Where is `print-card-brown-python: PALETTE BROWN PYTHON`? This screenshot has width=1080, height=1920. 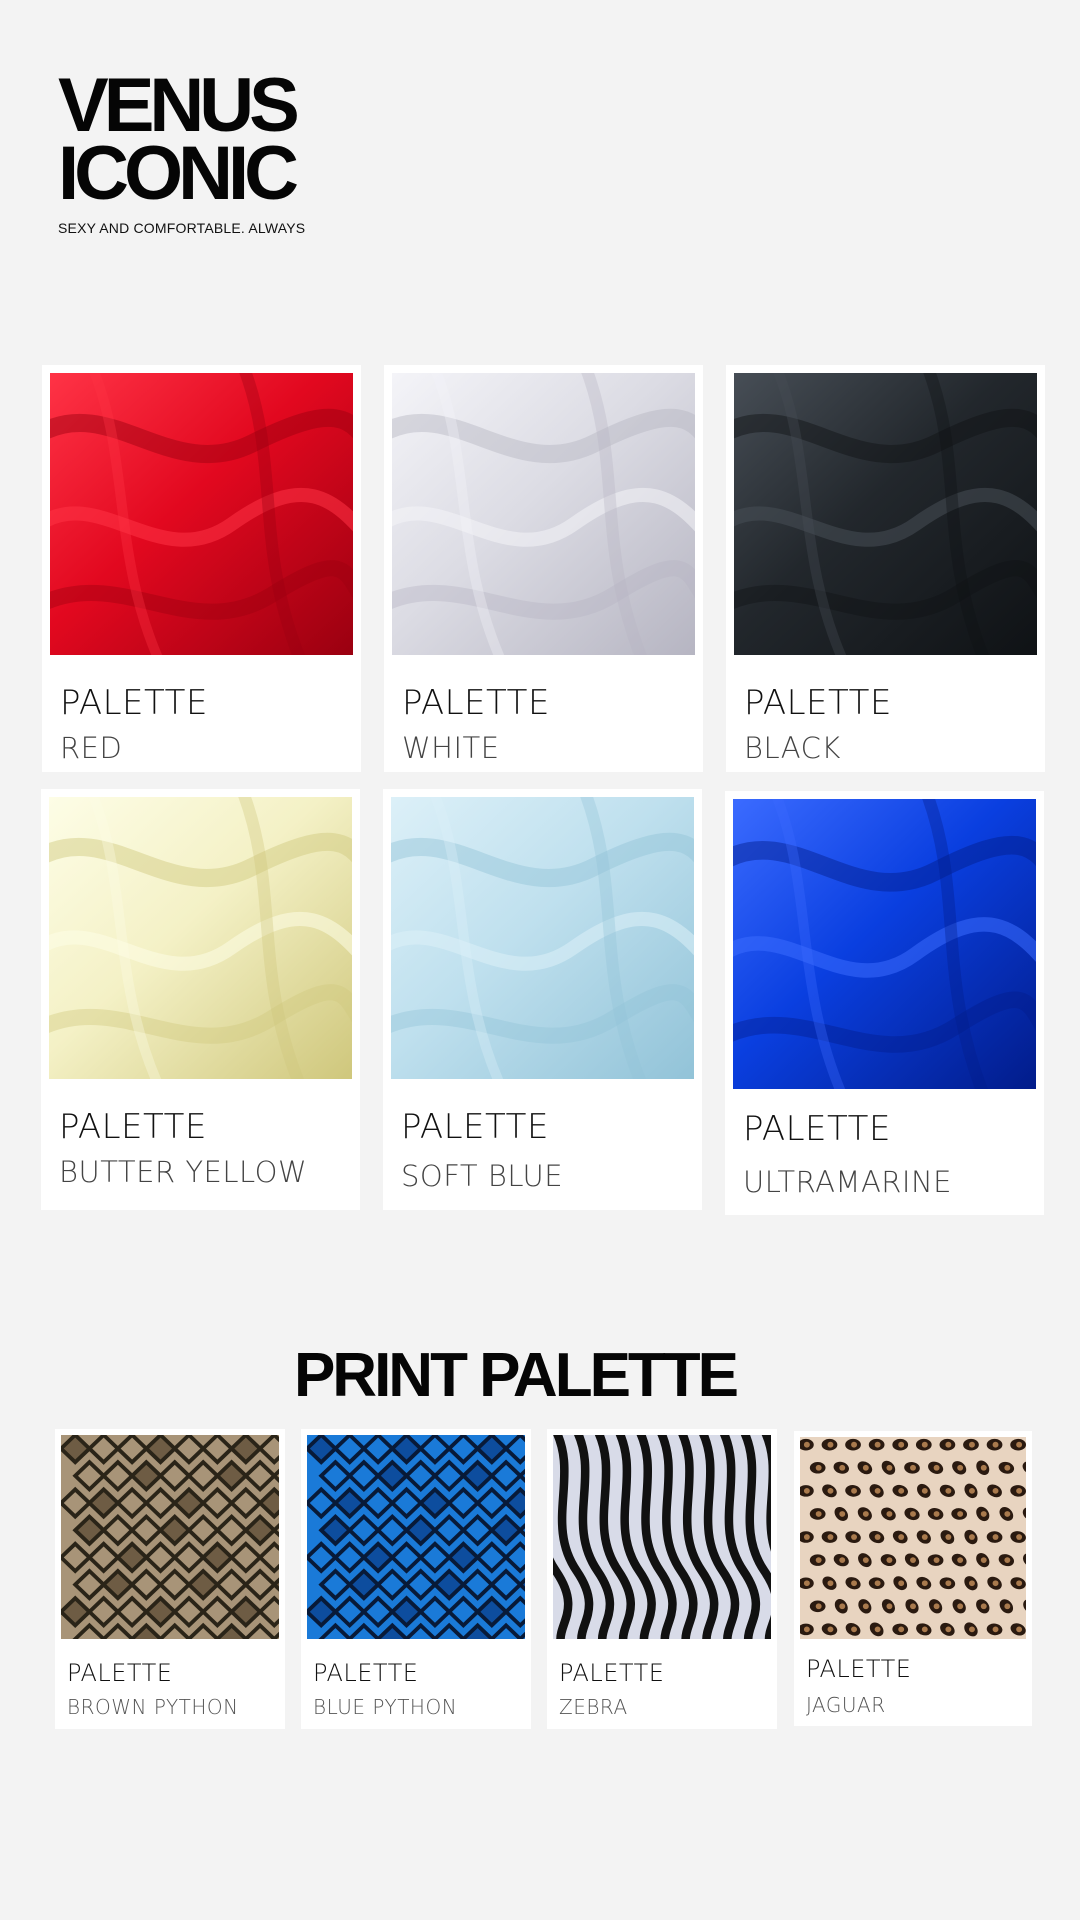
print-card-brown-python: PALETTE BROWN PYTHON is located at coordinates (170, 1579).